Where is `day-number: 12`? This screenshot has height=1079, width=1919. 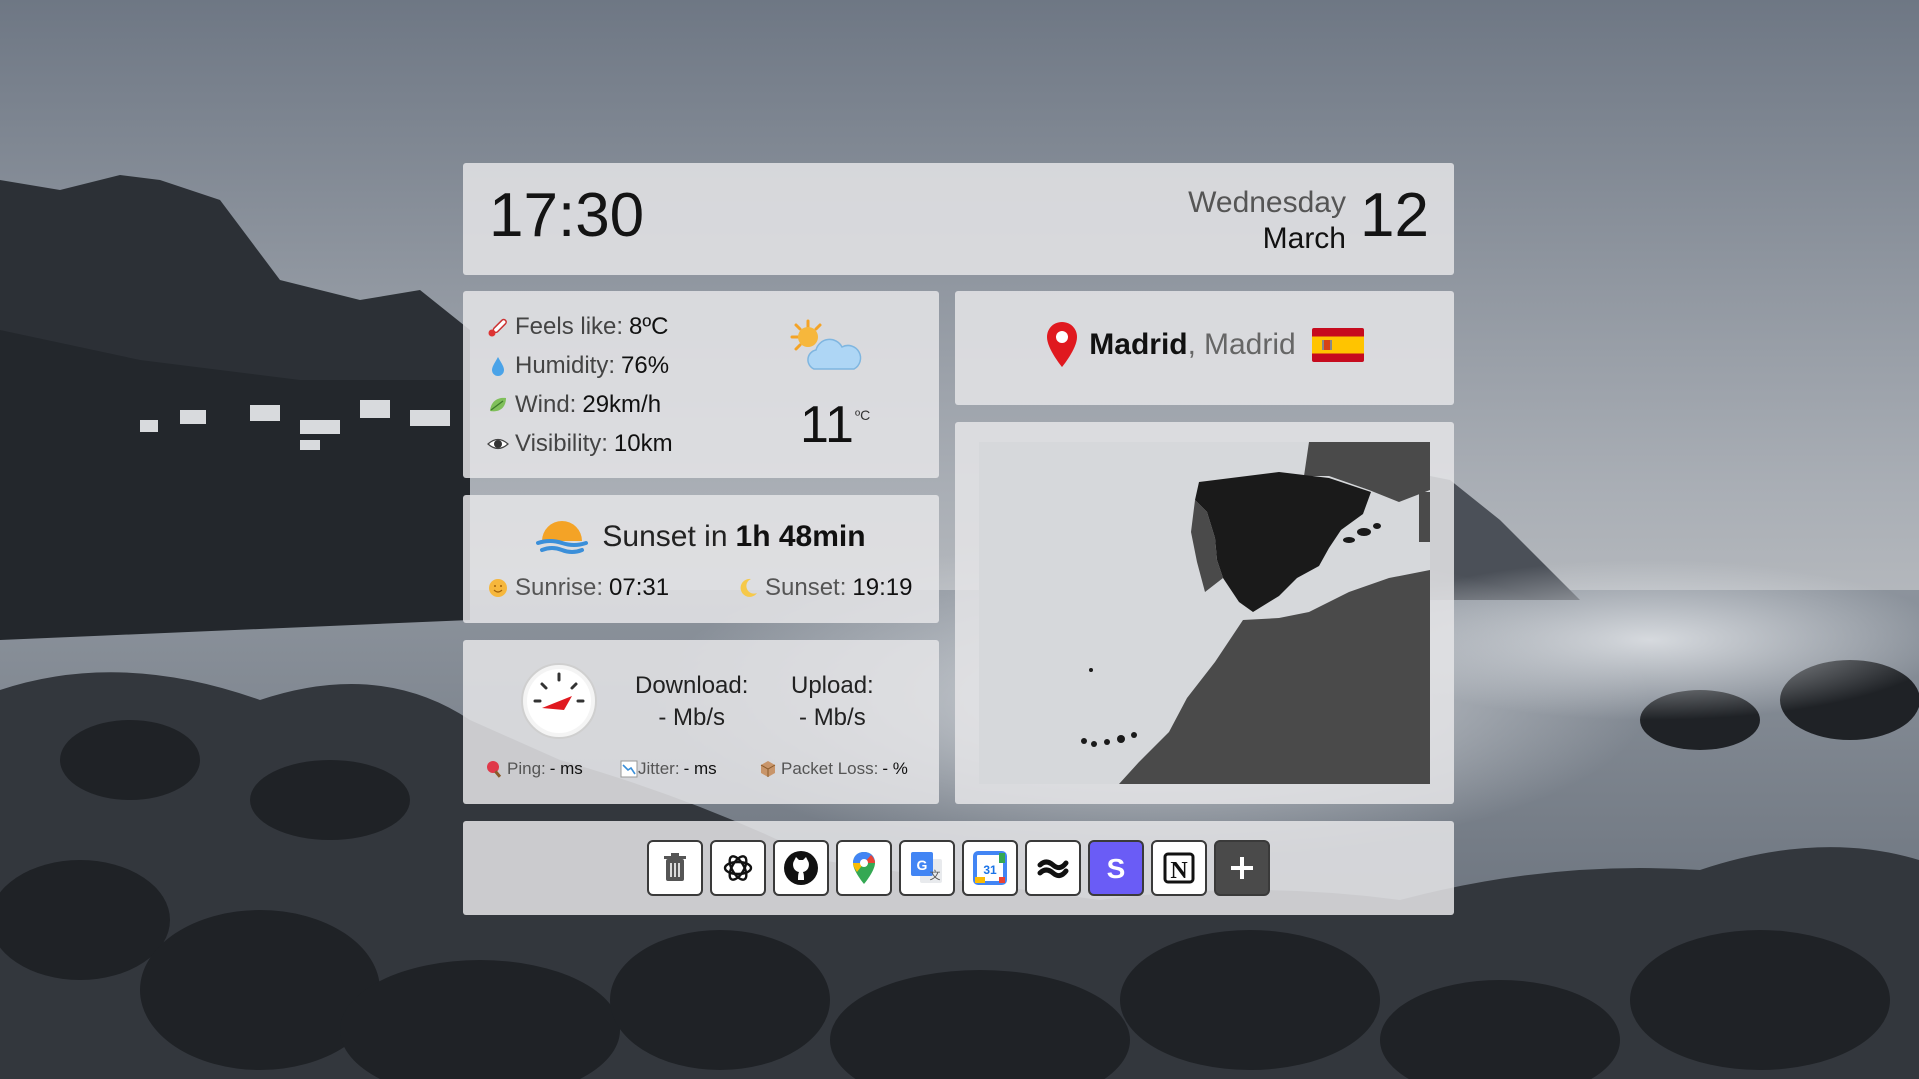 day-number: 12 is located at coordinates (1394, 215).